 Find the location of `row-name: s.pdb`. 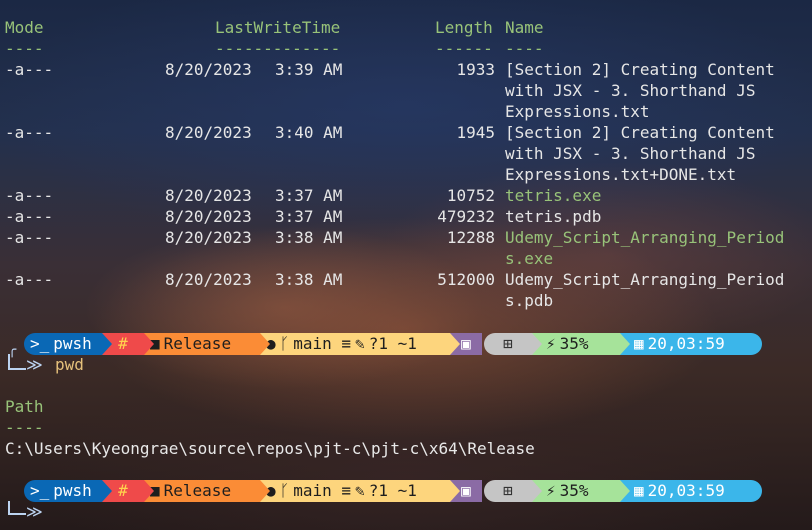

row-name: s.pdb is located at coordinates (529, 300).